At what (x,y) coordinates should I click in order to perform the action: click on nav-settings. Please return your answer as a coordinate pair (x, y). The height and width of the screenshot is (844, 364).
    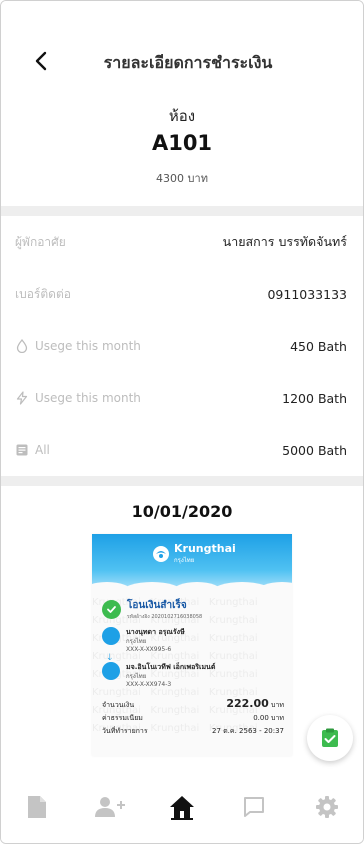
    Looking at the image, I should click on (327, 807).